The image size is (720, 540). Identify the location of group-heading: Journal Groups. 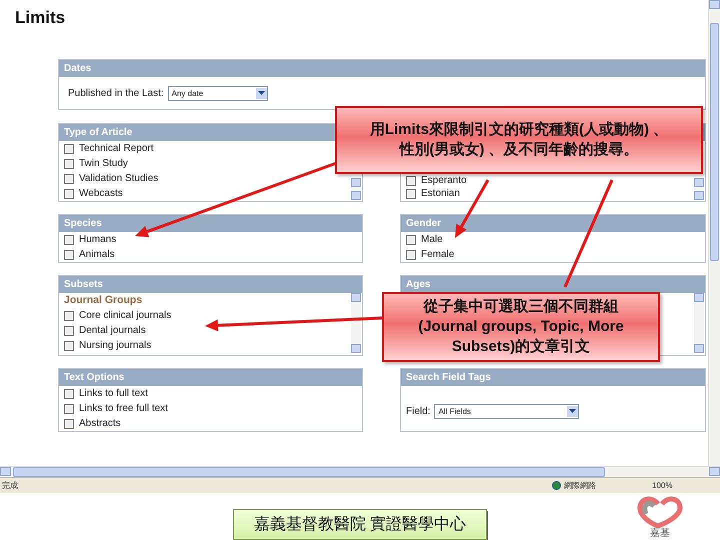
(104, 300).